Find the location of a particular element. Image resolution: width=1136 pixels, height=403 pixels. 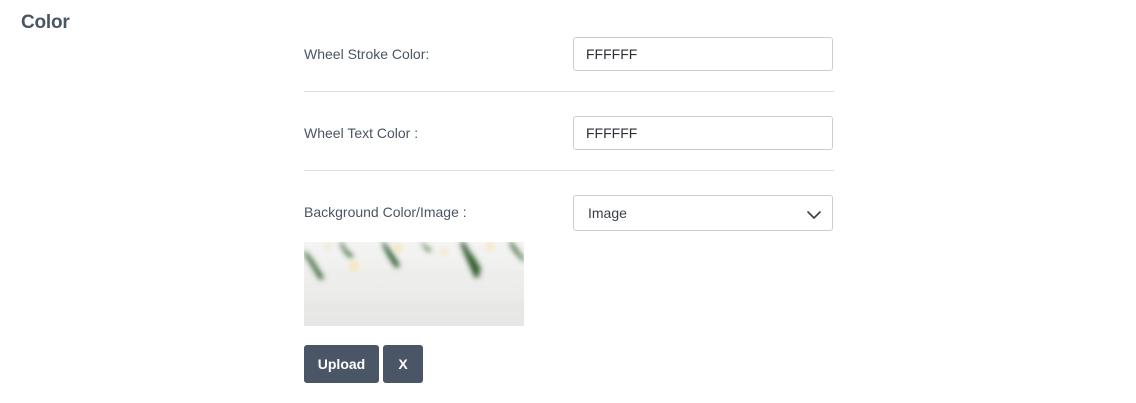

remove-image-button: X is located at coordinates (403, 364).